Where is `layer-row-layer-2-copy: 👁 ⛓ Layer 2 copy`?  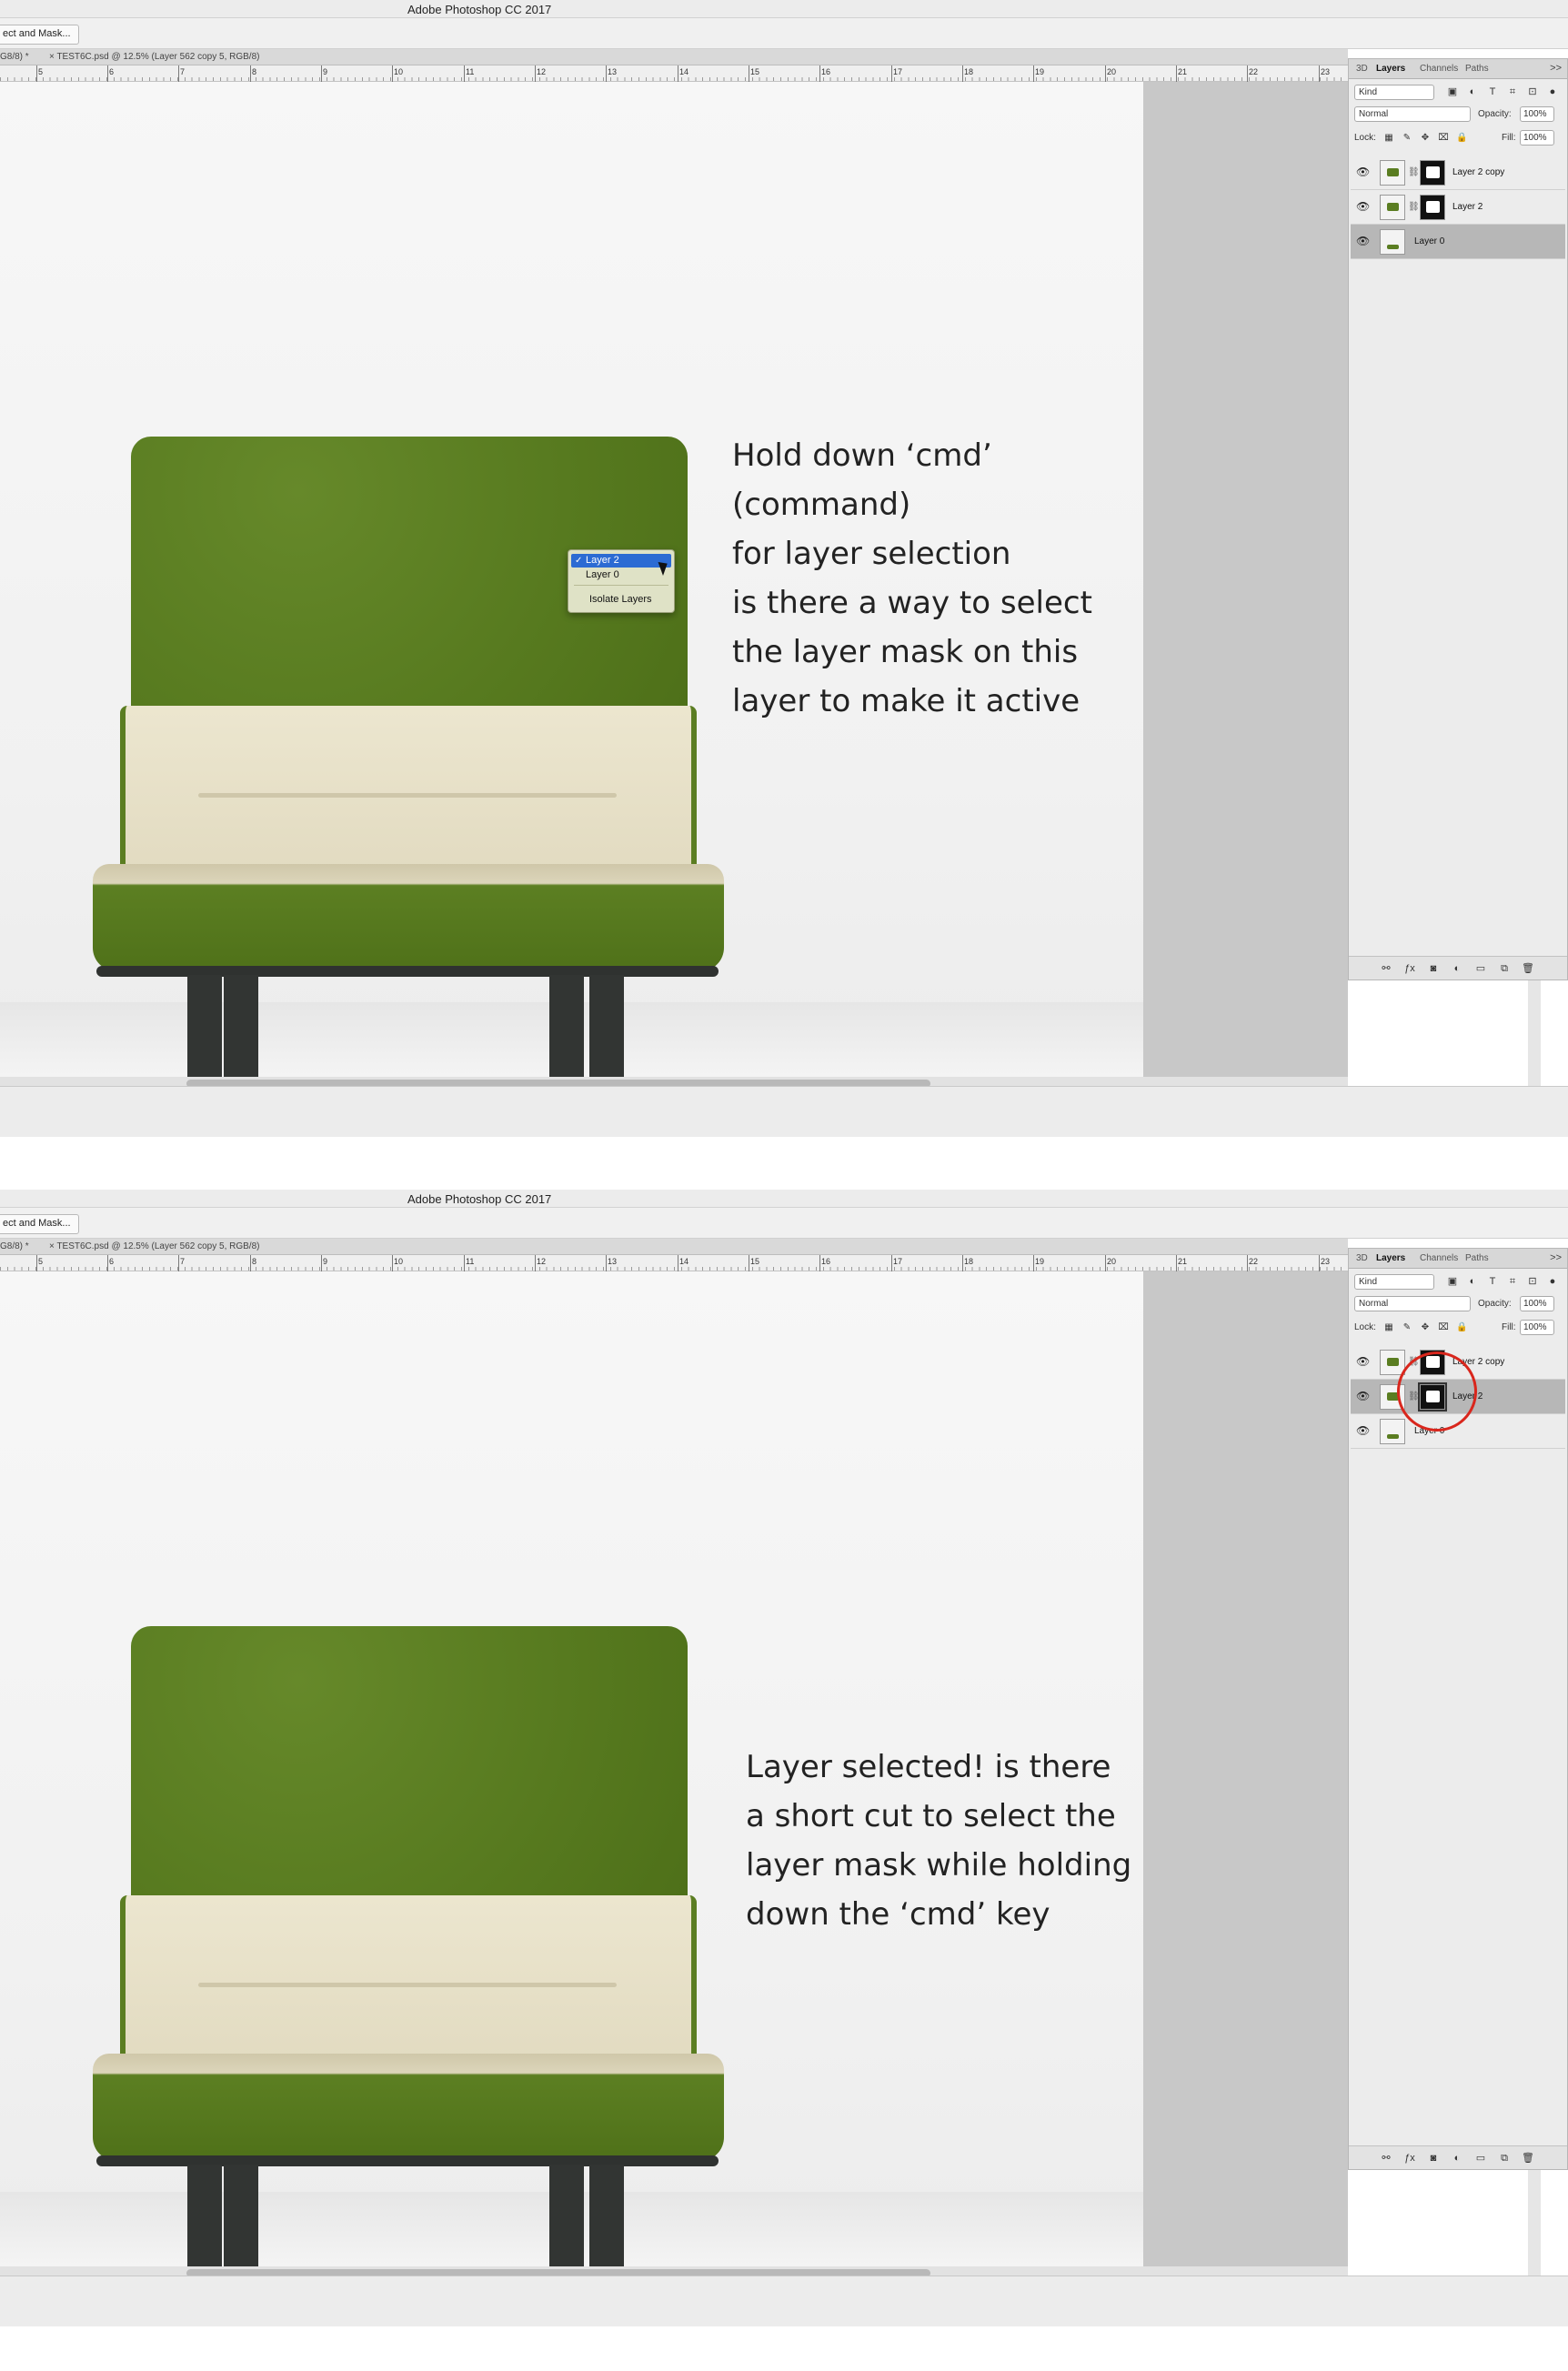 layer-row-layer-2-copy: 👁 ⛓ Layer 2 copy is located at coordinates (1458, 173).